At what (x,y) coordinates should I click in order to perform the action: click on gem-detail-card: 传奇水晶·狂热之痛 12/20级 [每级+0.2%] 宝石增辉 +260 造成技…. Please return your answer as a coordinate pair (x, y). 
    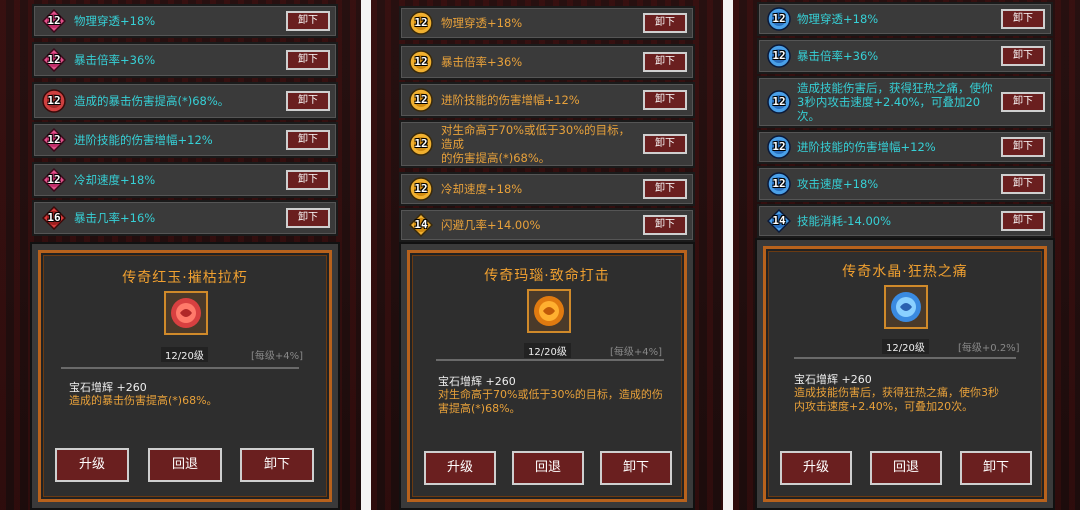
    Looking at the image, I should click on (905, 374).